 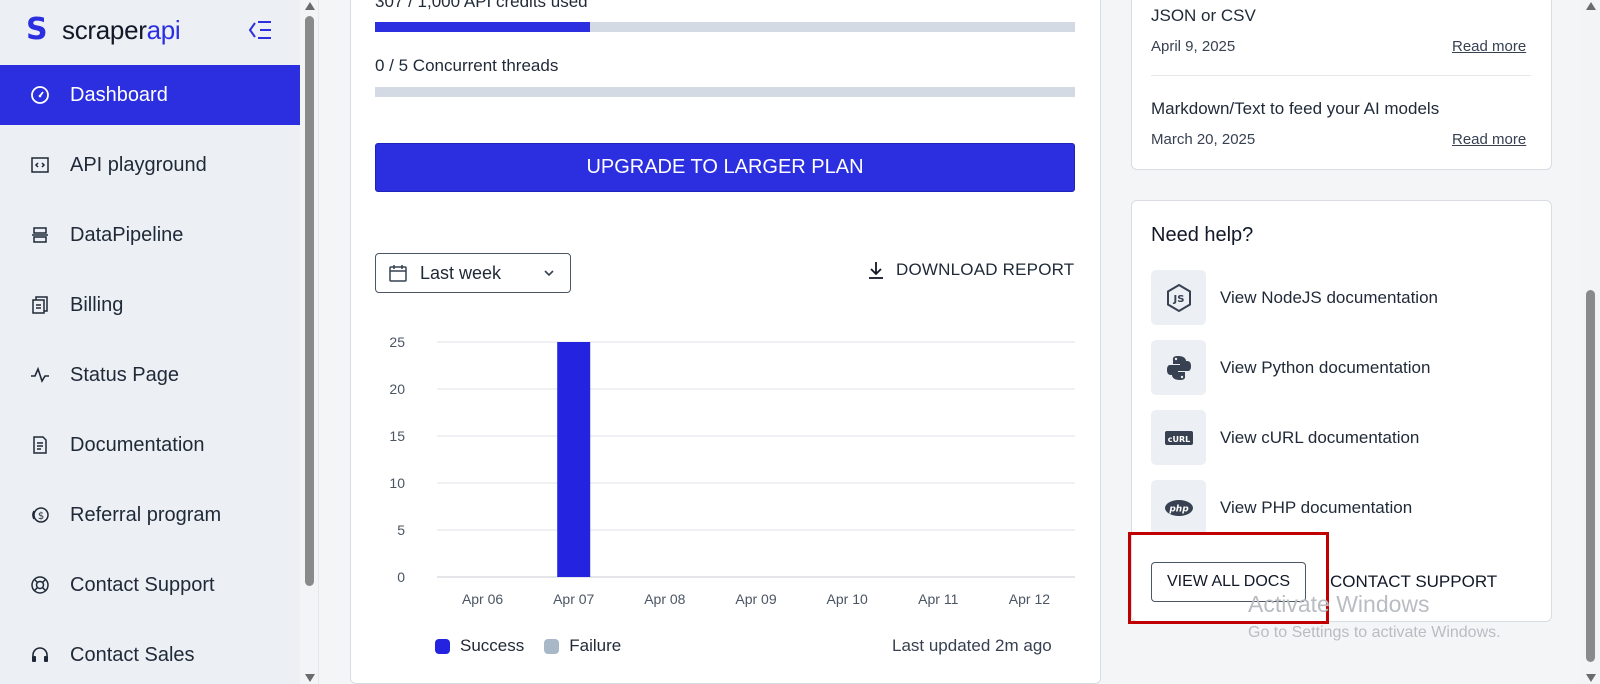 What do you see at coordinates (725, 27) in the screenshot?
I see `credits-progress-bar` at bounding box center [725, 27].